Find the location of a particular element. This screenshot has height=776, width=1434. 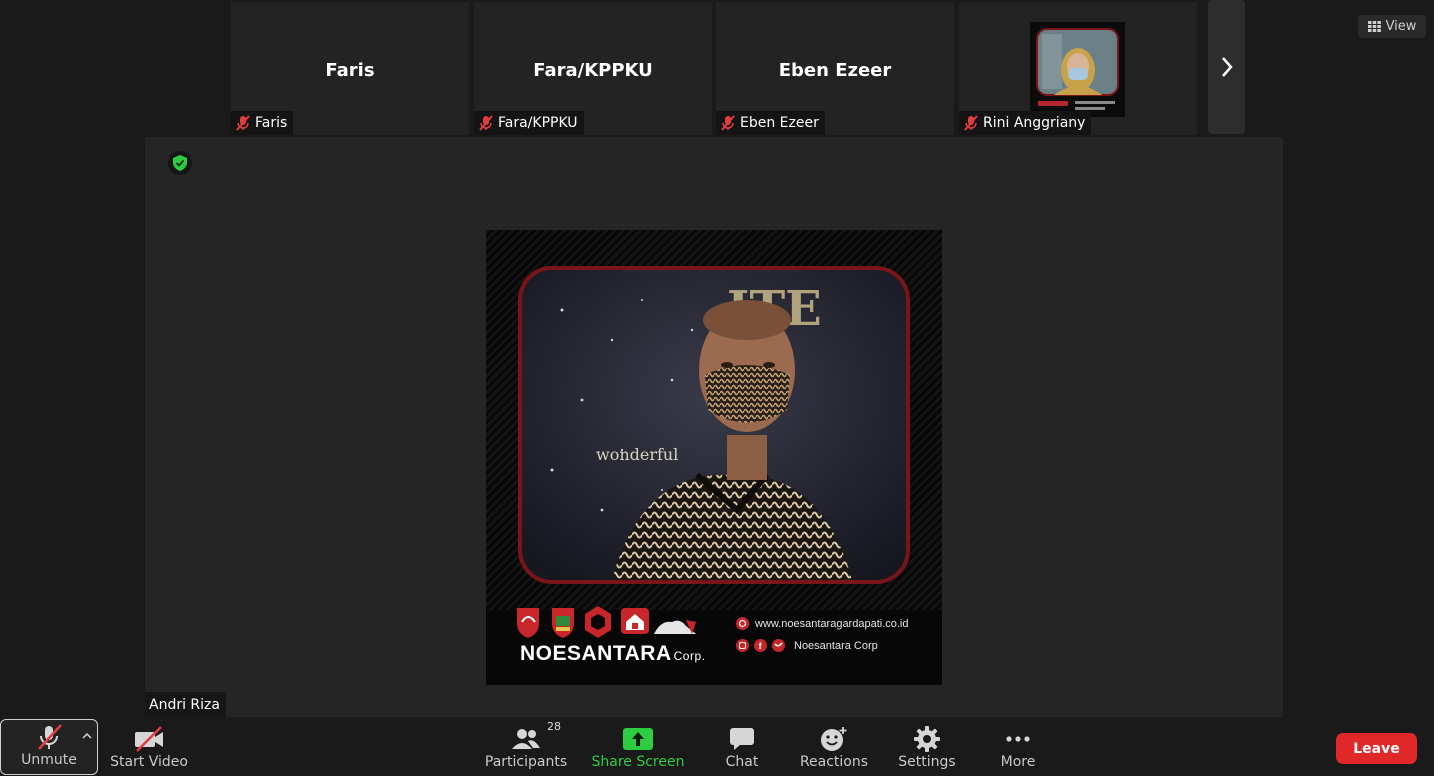

encryption-shield-icon is located at coordinates (180, 163).